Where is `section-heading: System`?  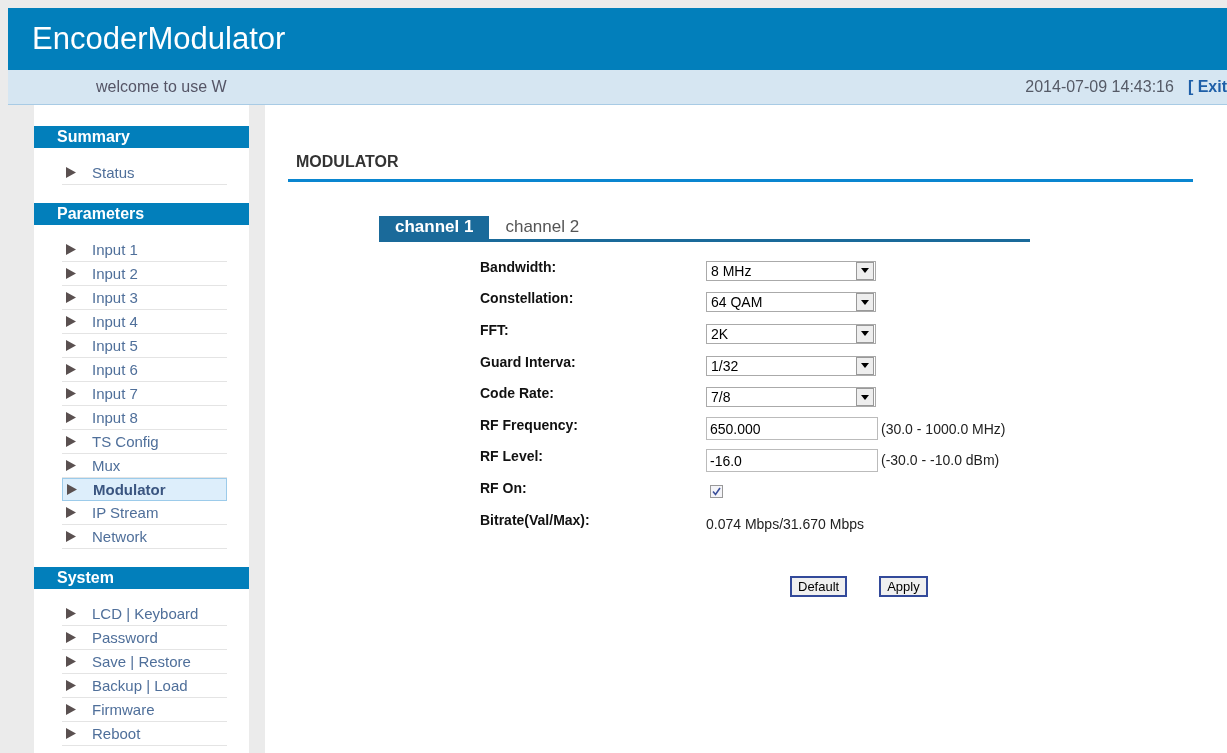 section-heading: System is located at coordinates (141, 578).